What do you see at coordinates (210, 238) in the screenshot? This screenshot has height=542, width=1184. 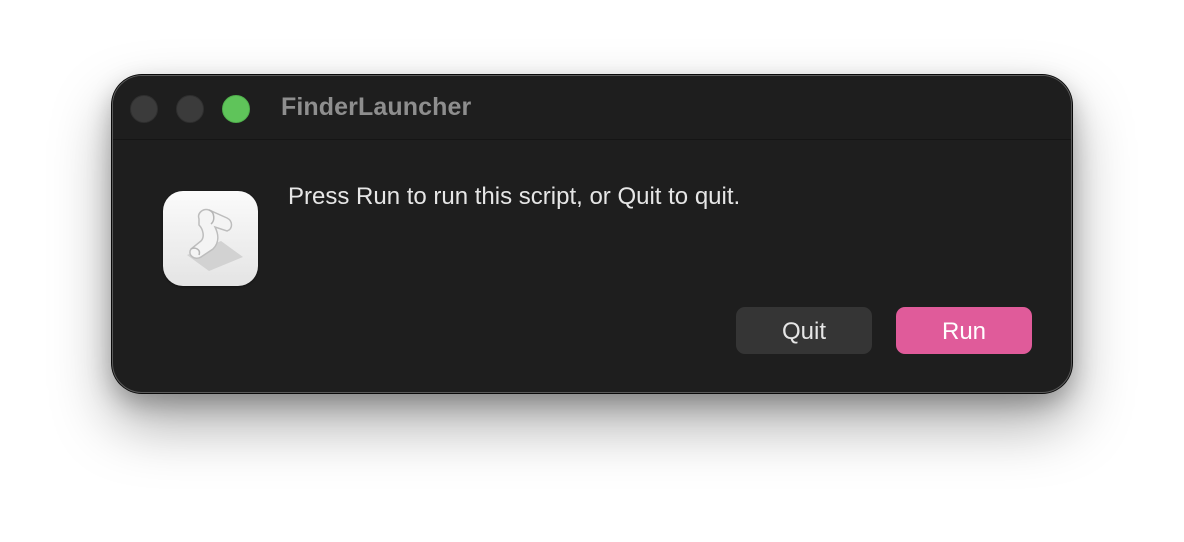 I see `script-editor-icon` at bounding box center [210, 238].